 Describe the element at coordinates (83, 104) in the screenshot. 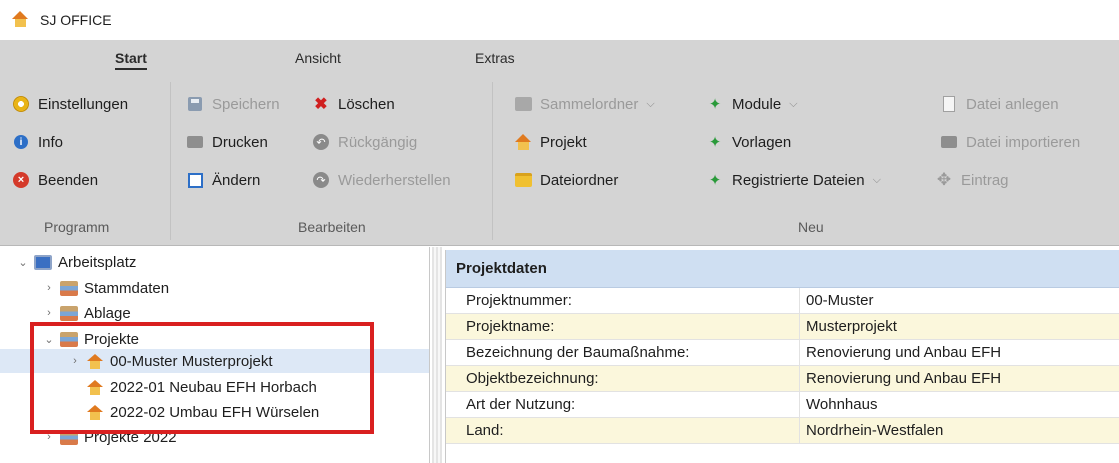

I see `einstellungen-label: Einstellungen` at that location.